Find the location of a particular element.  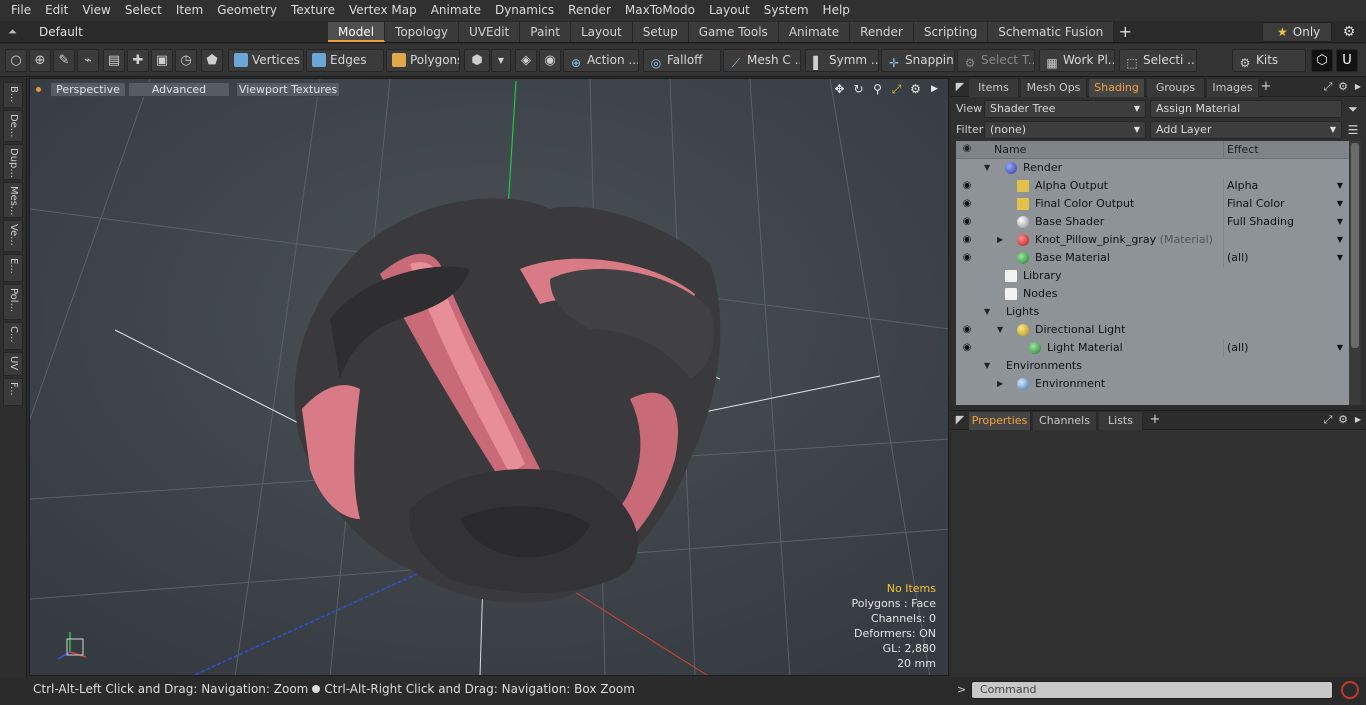

tab-model: Model is located at coordinates (357, 32).